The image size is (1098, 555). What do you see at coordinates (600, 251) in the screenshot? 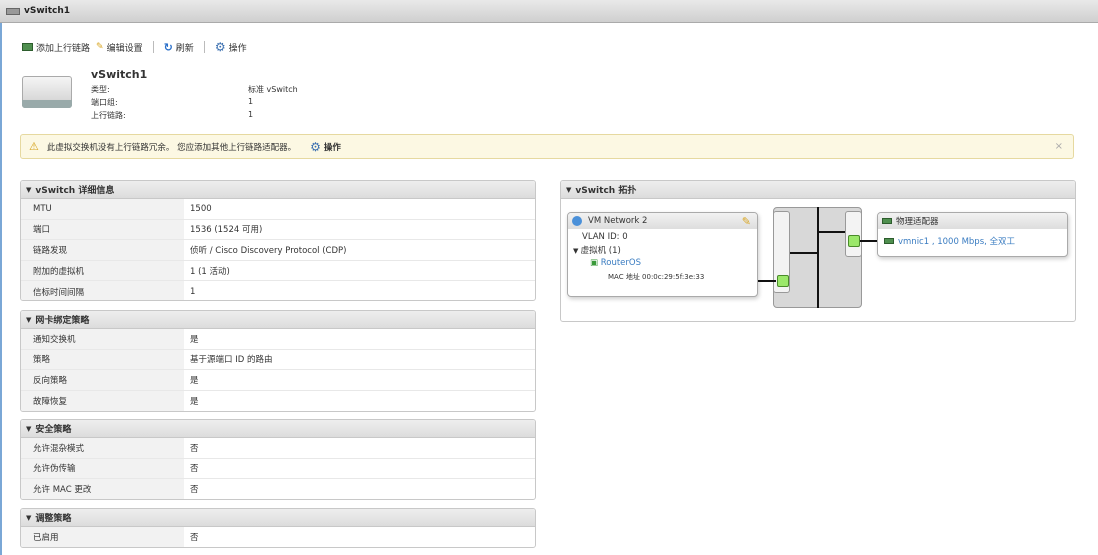
I see `vms-label: 虚拟机 (1)` at bounding box center [600, 251].